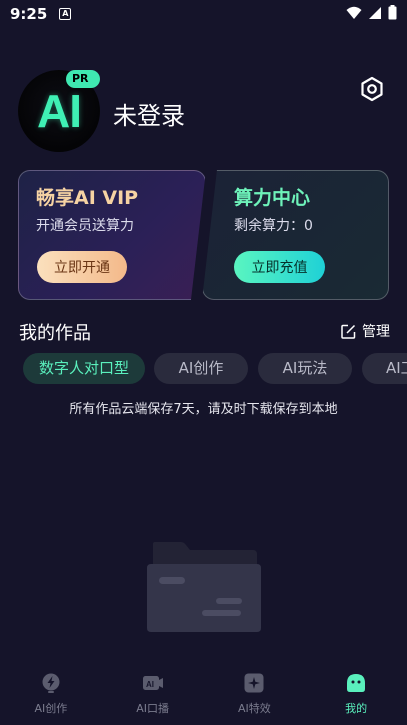  I want to click on works-tabs: 数字人对口型 AI创作 AI玩法 AI工, so click(203, 369).